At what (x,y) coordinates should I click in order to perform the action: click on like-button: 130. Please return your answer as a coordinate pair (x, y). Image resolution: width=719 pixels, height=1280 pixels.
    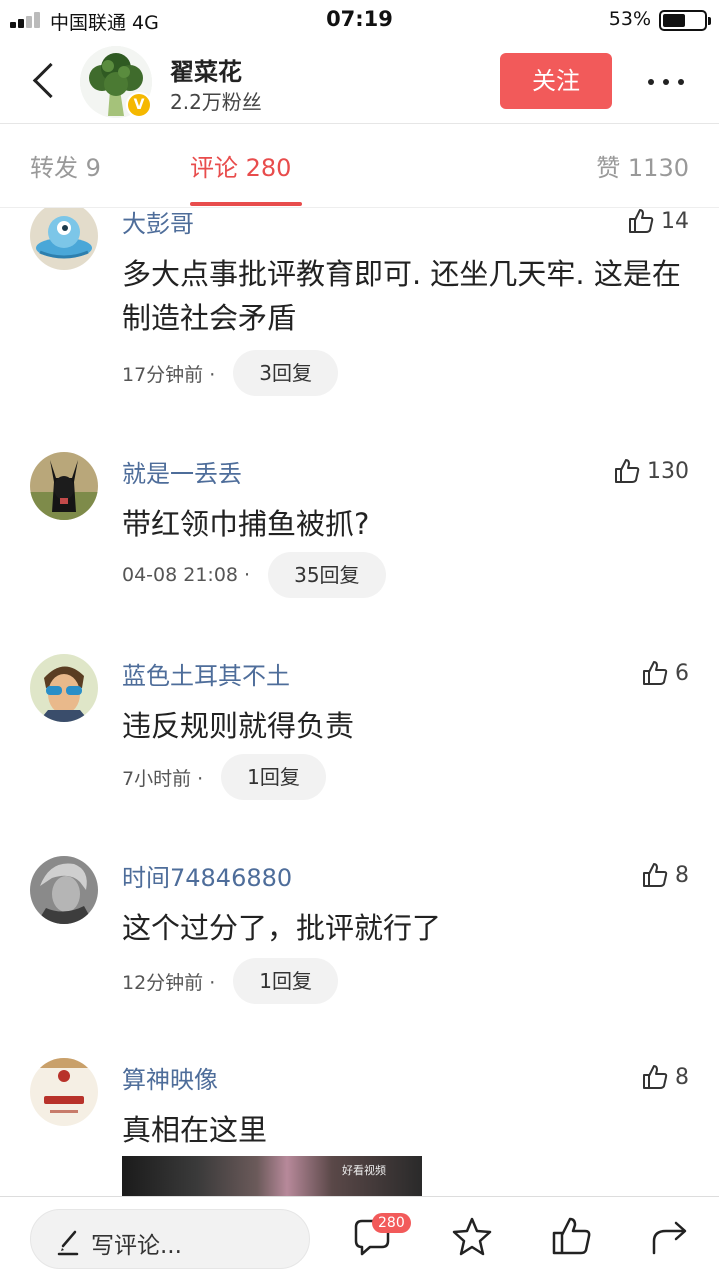
    Looking at the image, I should click on (651, 471).